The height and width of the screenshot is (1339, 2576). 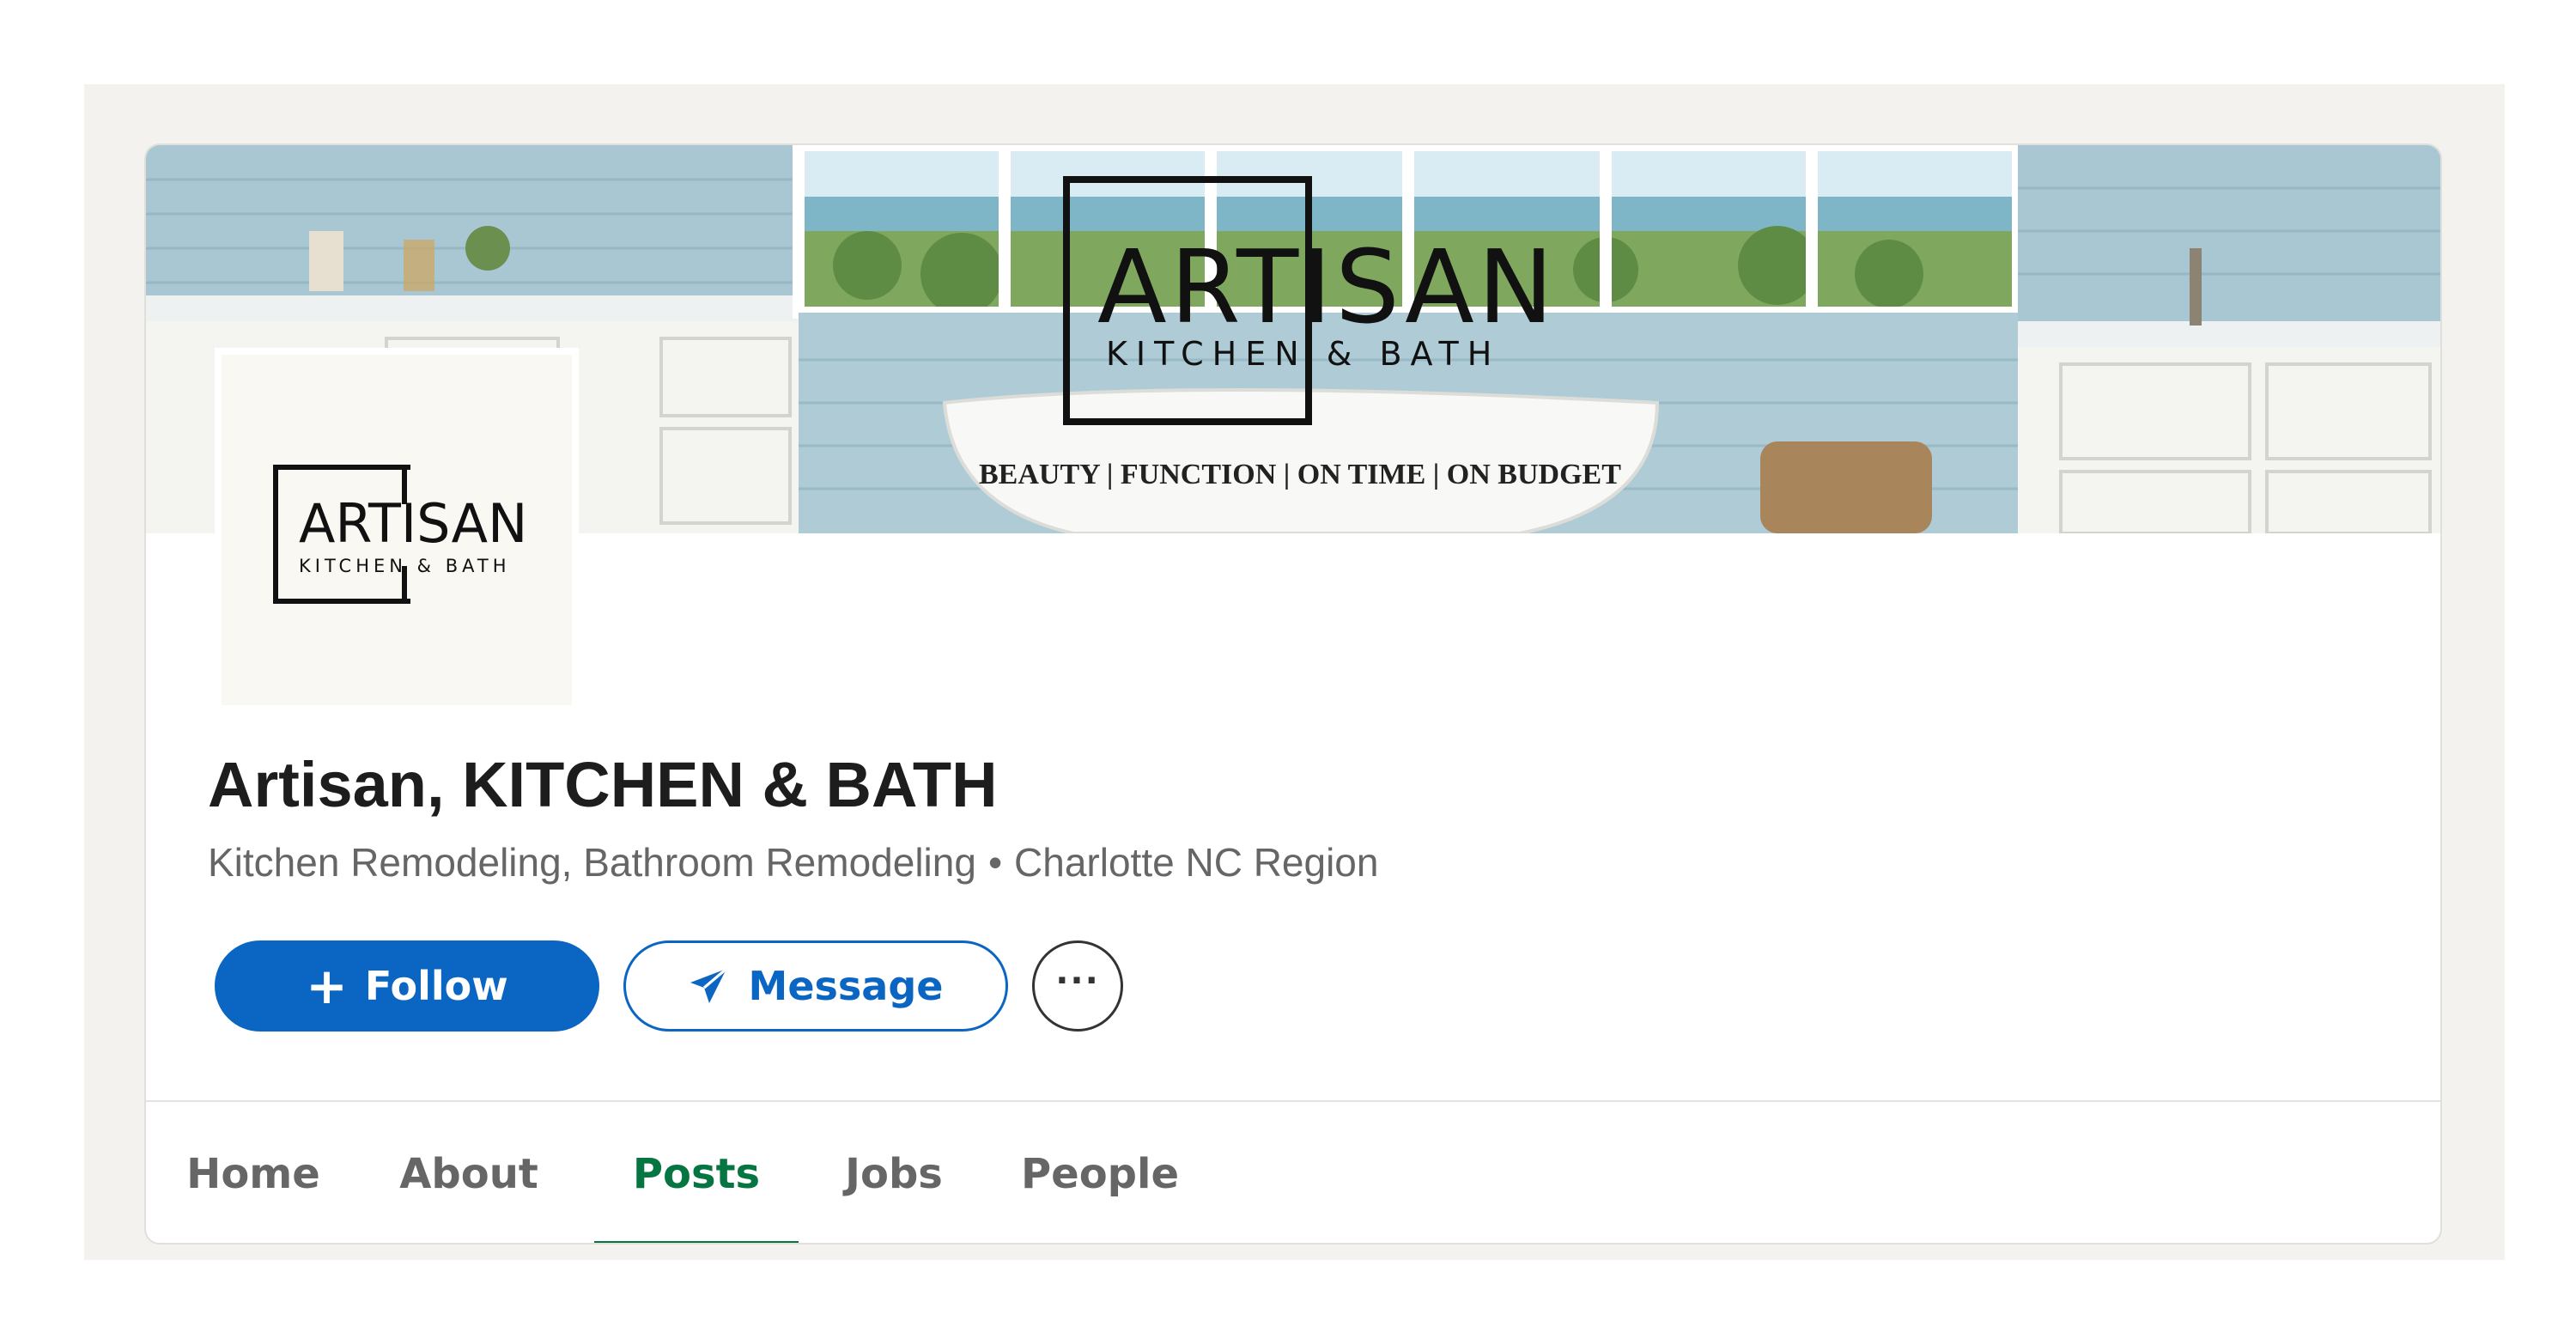 I want to click on follow-button: + Follow, so click(x=407, y=986).